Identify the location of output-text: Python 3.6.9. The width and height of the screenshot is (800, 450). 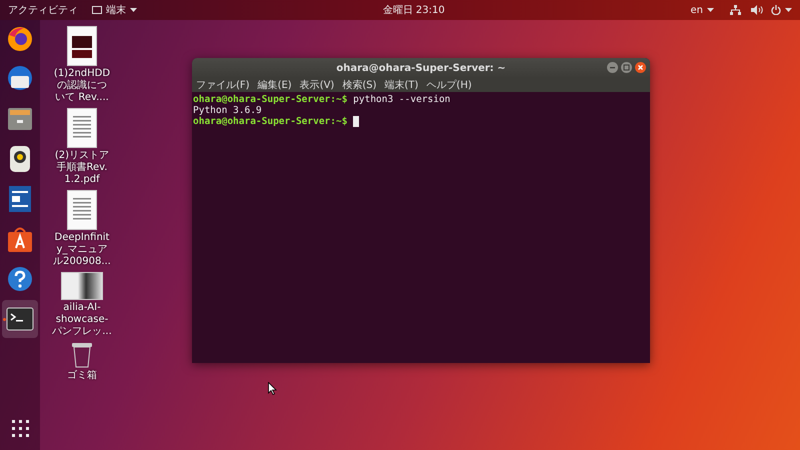
(227, 110).